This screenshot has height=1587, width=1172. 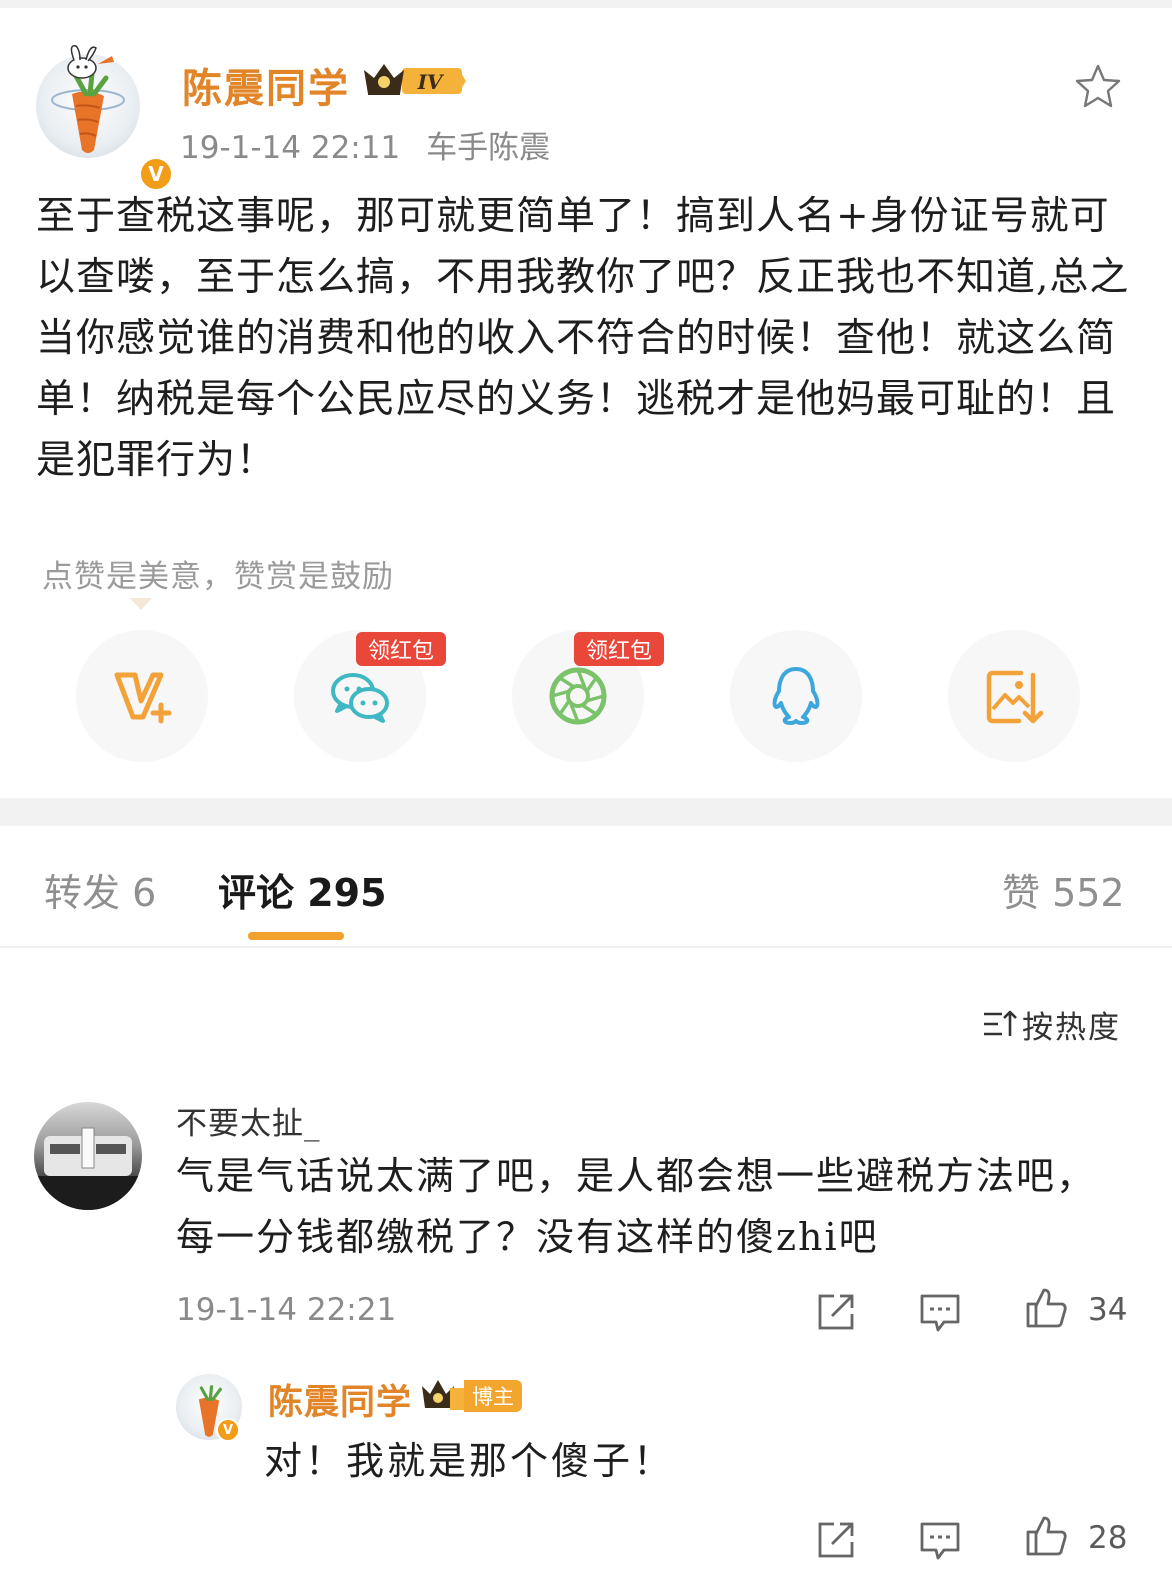 I want to click on vplus-share-button, so click(x=142, y=696).